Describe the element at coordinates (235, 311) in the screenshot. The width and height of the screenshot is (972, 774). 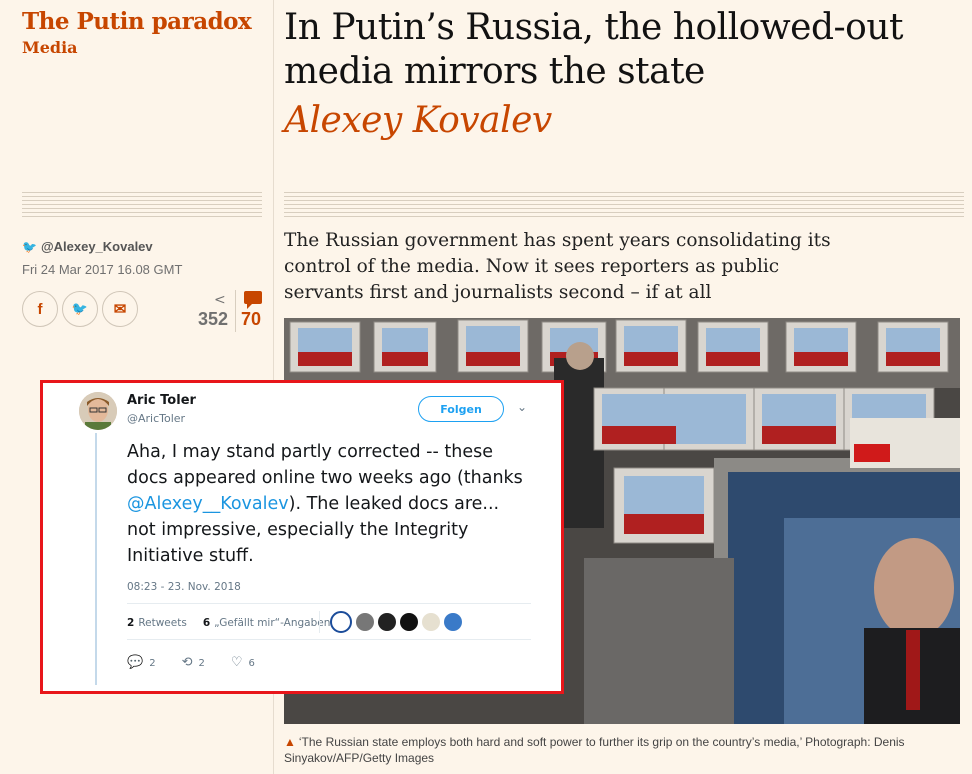
I see `meta-divider` at that location.